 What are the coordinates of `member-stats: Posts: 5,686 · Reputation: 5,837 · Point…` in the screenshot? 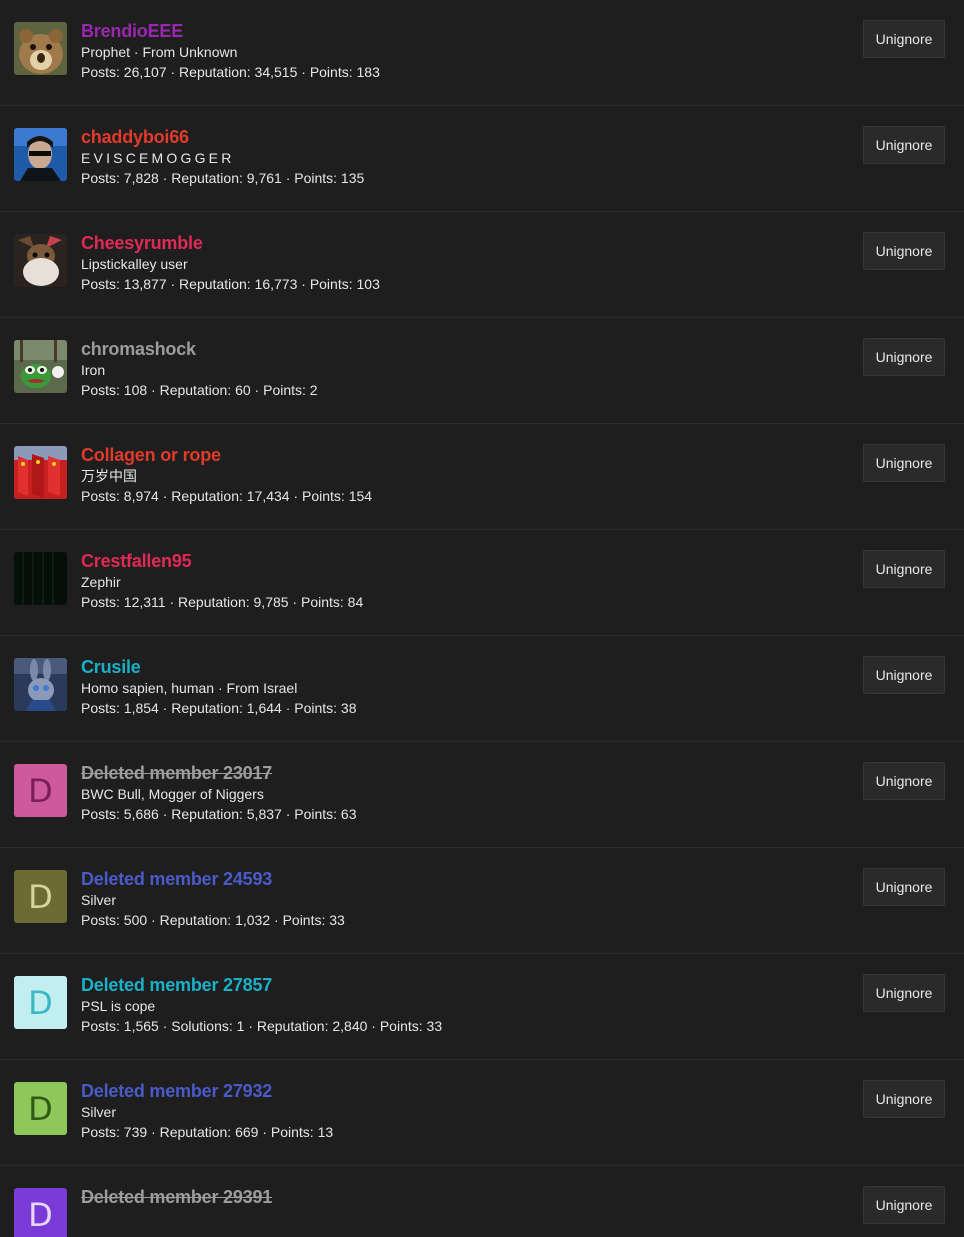 It's located at (219, 814).